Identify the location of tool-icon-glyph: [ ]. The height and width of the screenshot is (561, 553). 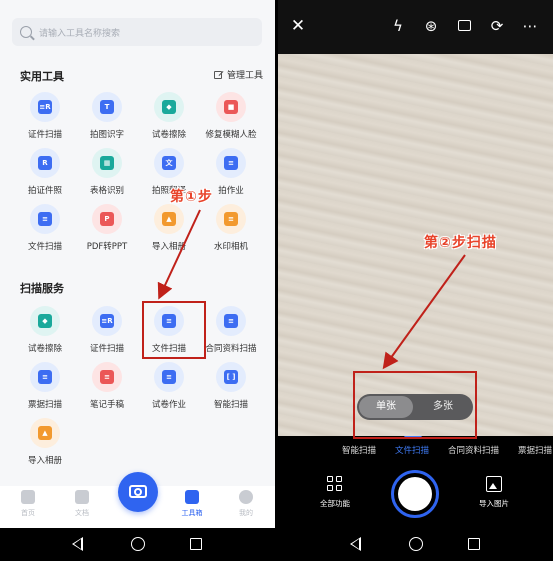
(231, 377).